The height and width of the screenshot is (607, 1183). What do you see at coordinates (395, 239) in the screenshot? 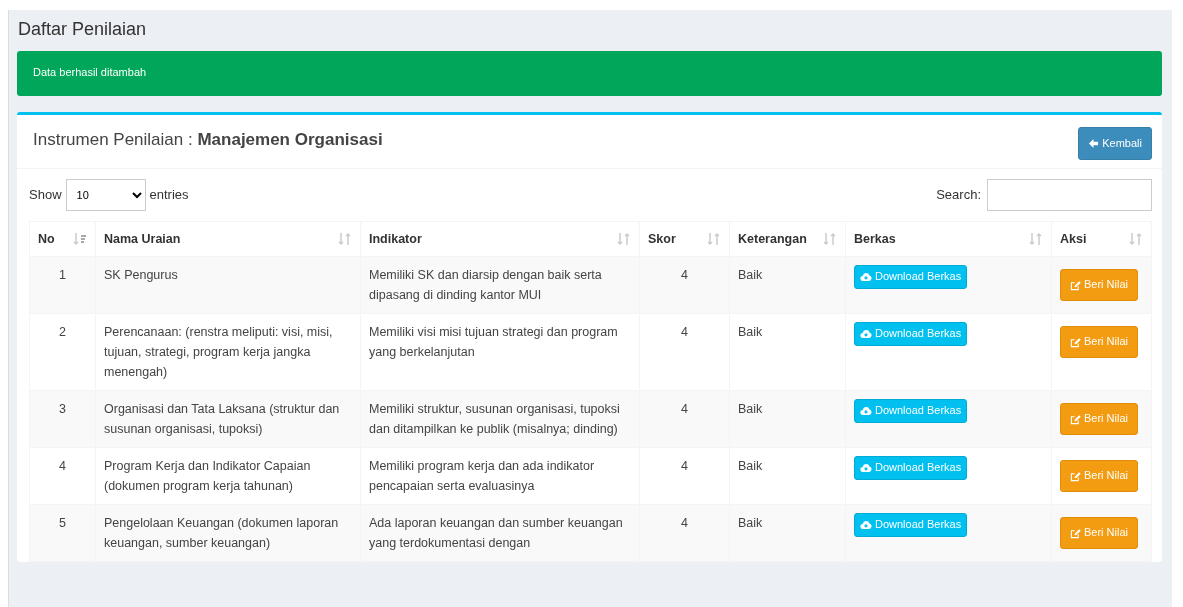
I see `column-header: Indikator` at bounding box center [395, 239].